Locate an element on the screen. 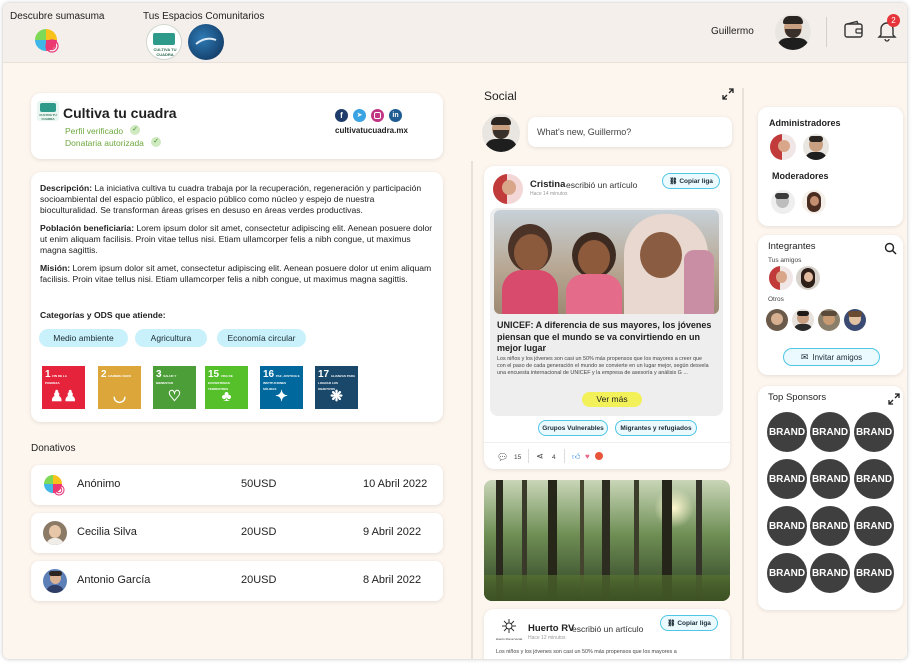  verified-label: Perfil verificado is located at coordinates (94, 131).